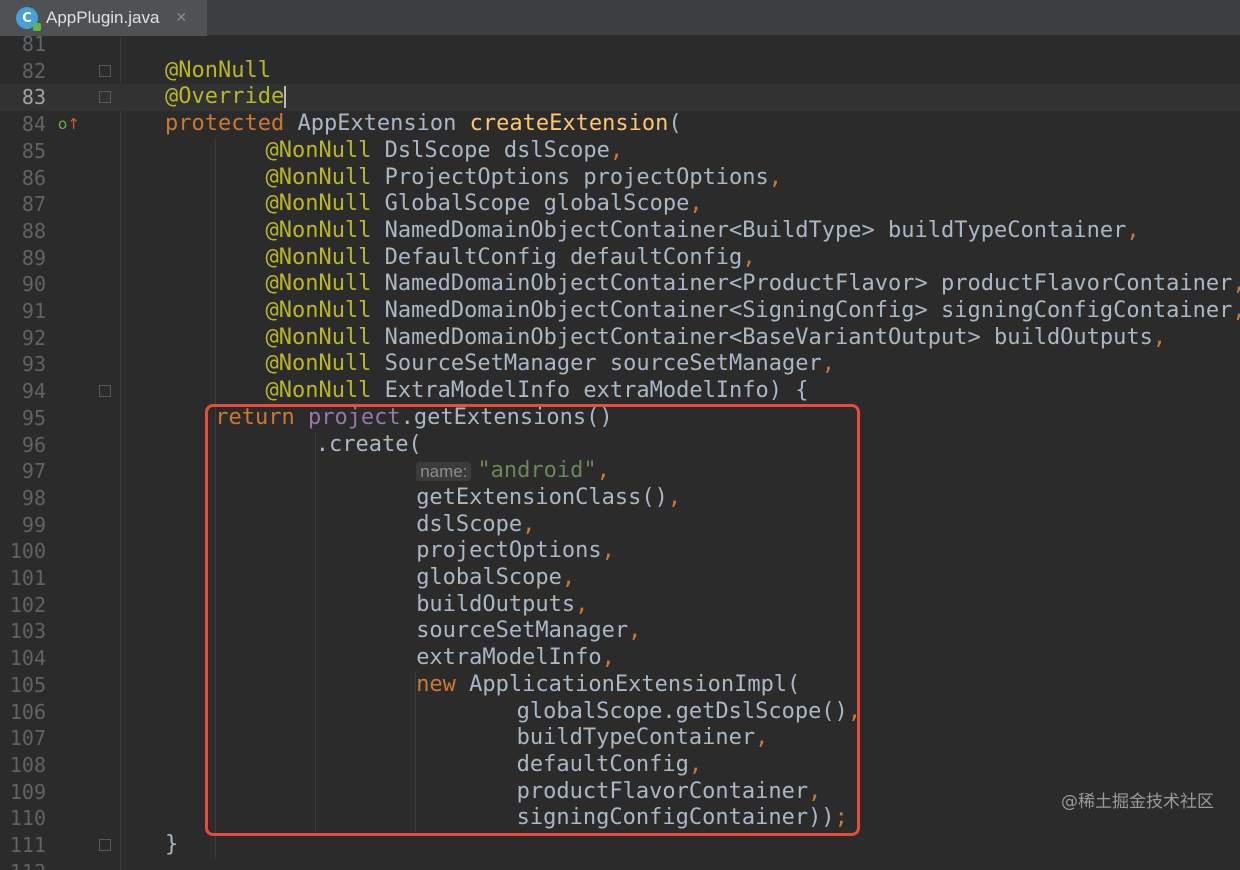  Describe the element at coordinates (27, 631) in the screenshot. I see `line-number: 103` at that location.